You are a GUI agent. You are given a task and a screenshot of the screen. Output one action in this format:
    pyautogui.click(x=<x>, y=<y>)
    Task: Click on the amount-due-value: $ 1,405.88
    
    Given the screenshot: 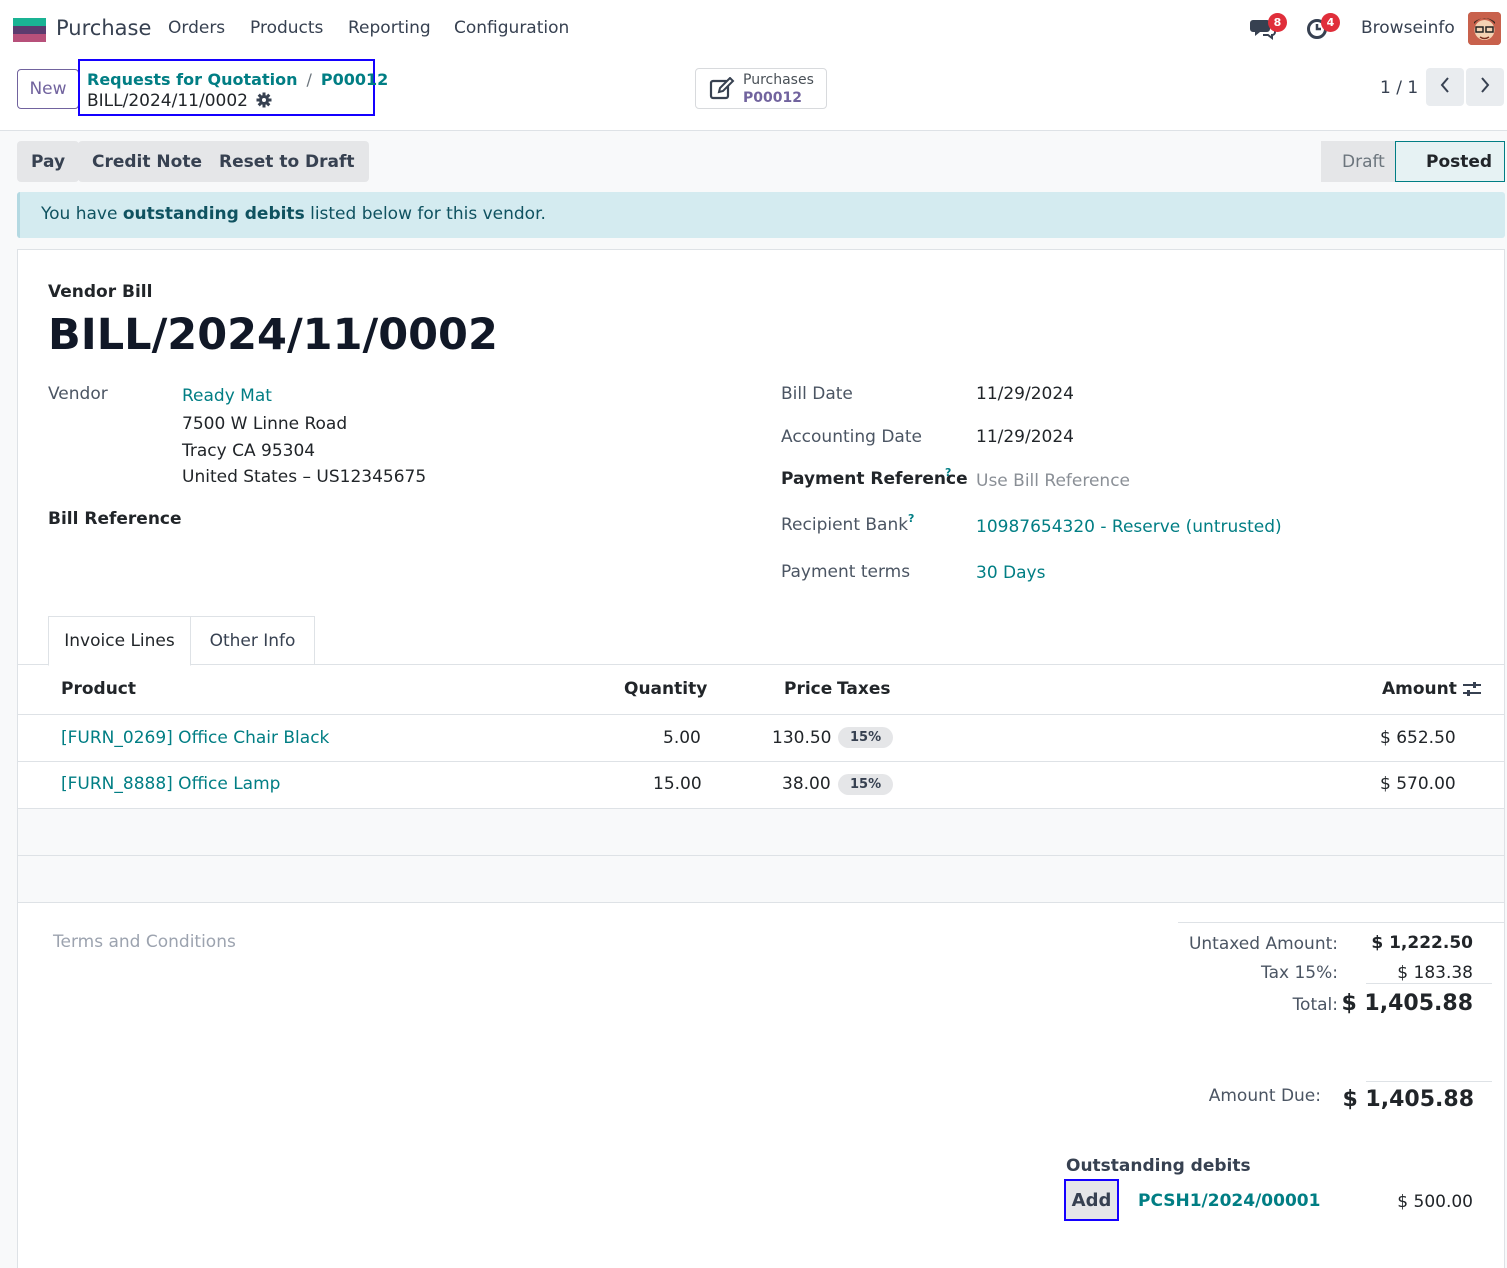 What is the action you would take?
    pyautogui.click(x=1408, y=1099)
    